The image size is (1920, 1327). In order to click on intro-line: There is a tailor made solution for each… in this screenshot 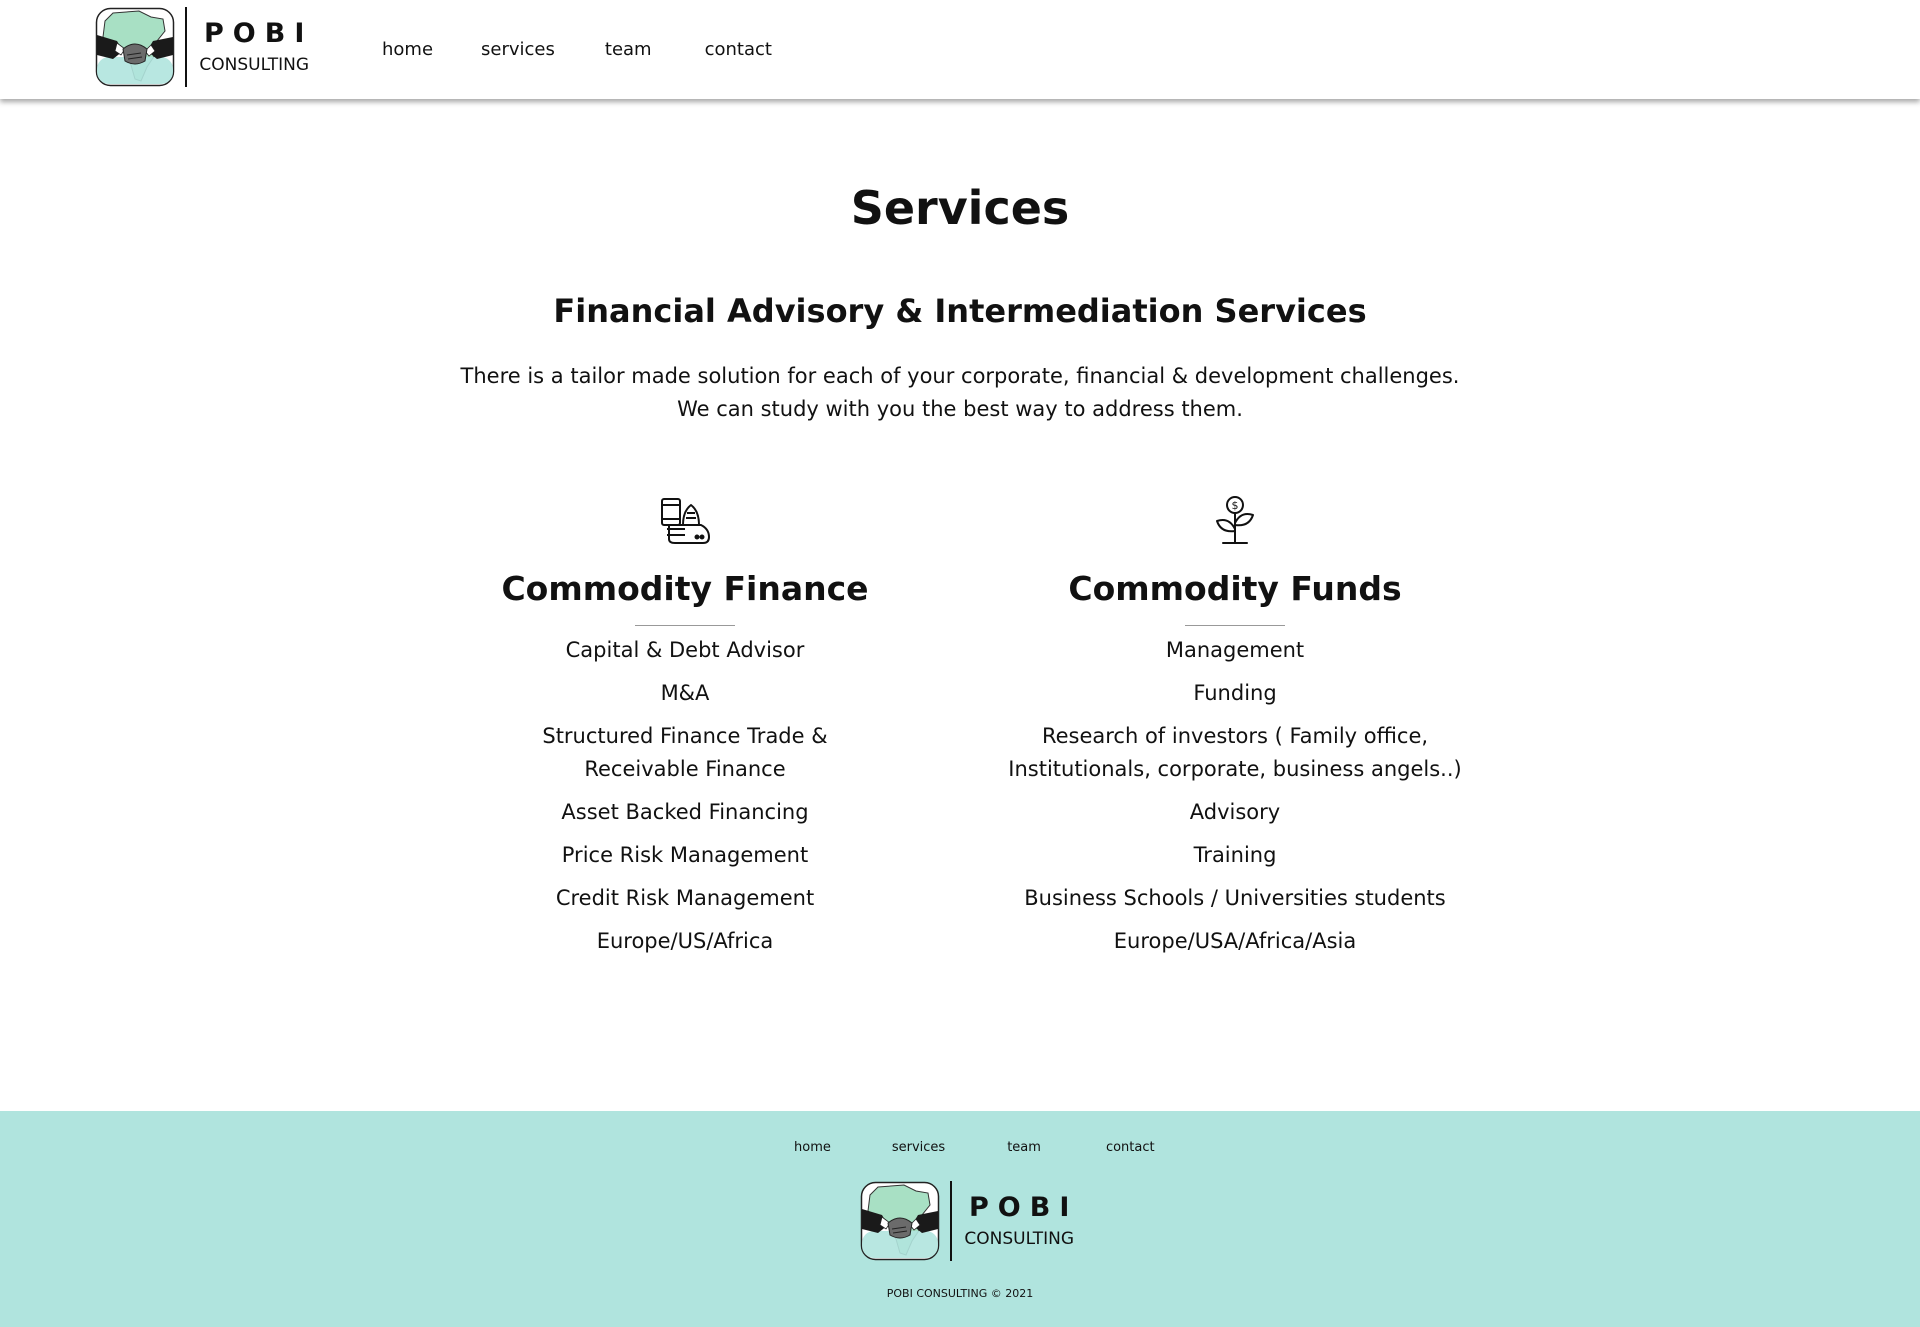, I will do `click(960, 376)`.